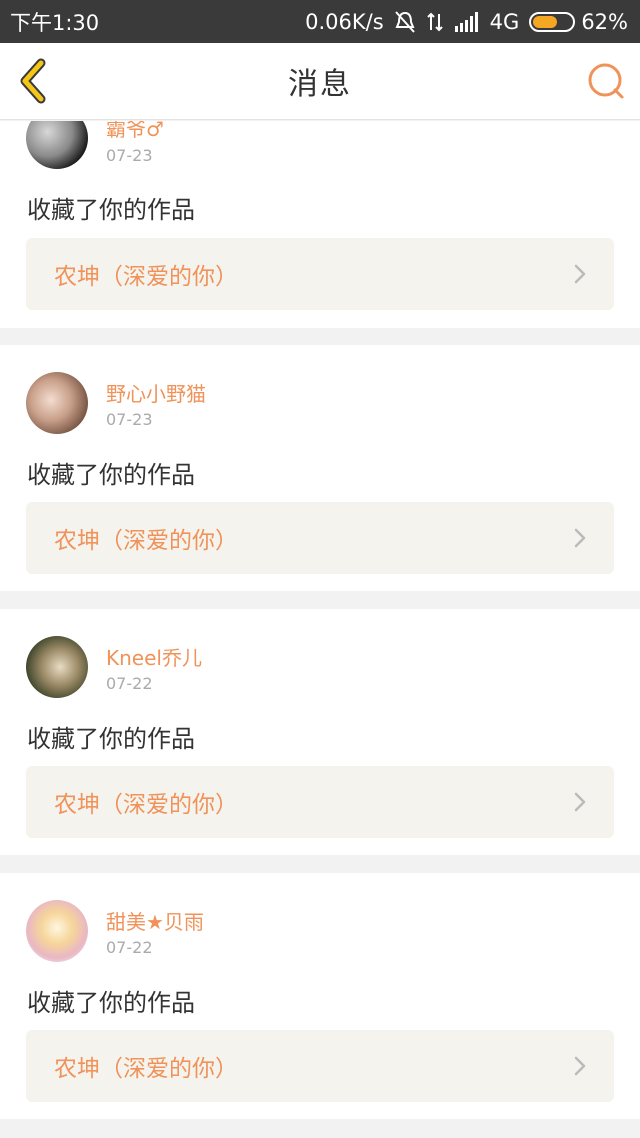  I want to click on network-speed: 0.06K/s, so click(344, 21).